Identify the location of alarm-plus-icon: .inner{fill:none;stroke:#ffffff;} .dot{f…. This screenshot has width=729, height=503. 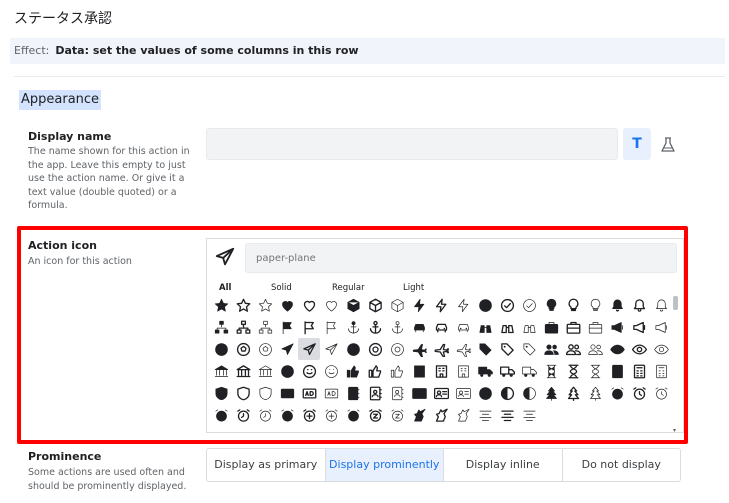
(287, 415).